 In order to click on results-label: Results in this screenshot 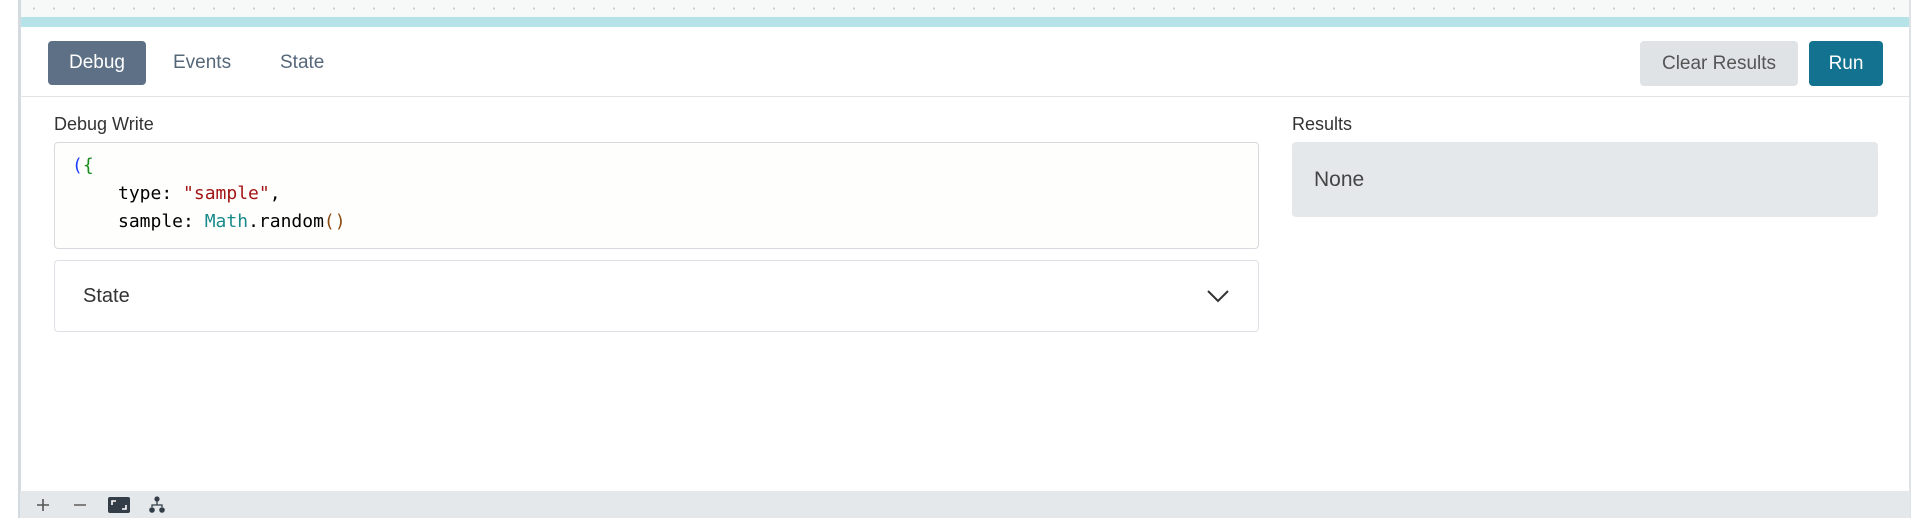, I will do `click(1322, 124)`.